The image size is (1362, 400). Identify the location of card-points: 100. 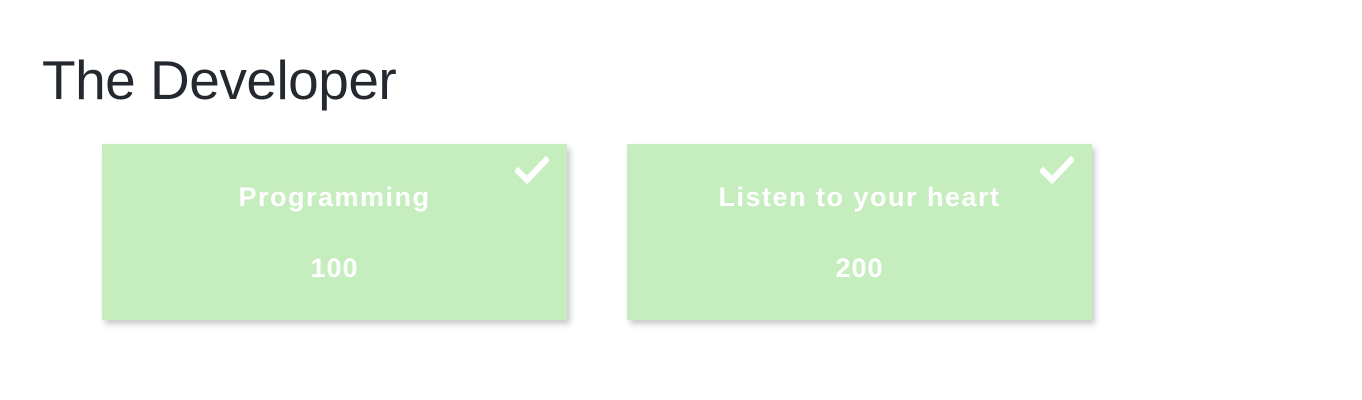
(334, 268).